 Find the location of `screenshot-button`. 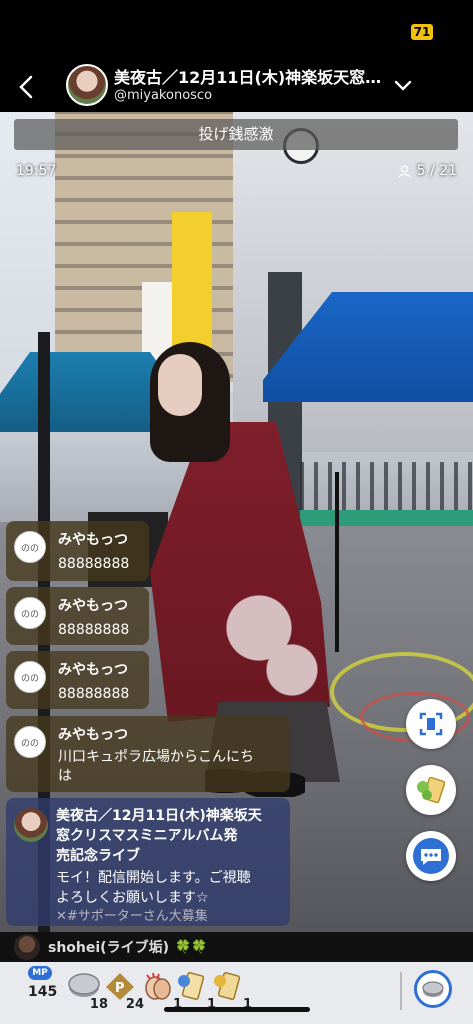

screenshot-button is located at coordinates (431, 724).